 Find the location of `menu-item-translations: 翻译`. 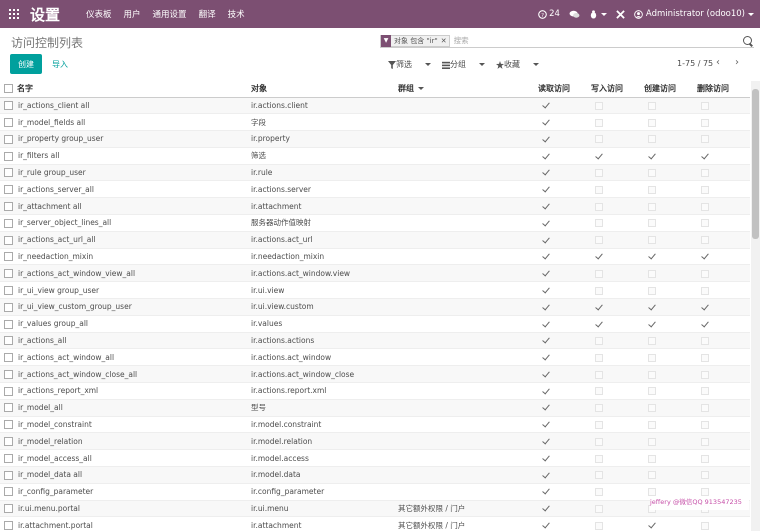

menu-item-translations: 翻译 is located at coordinates (207, 14).